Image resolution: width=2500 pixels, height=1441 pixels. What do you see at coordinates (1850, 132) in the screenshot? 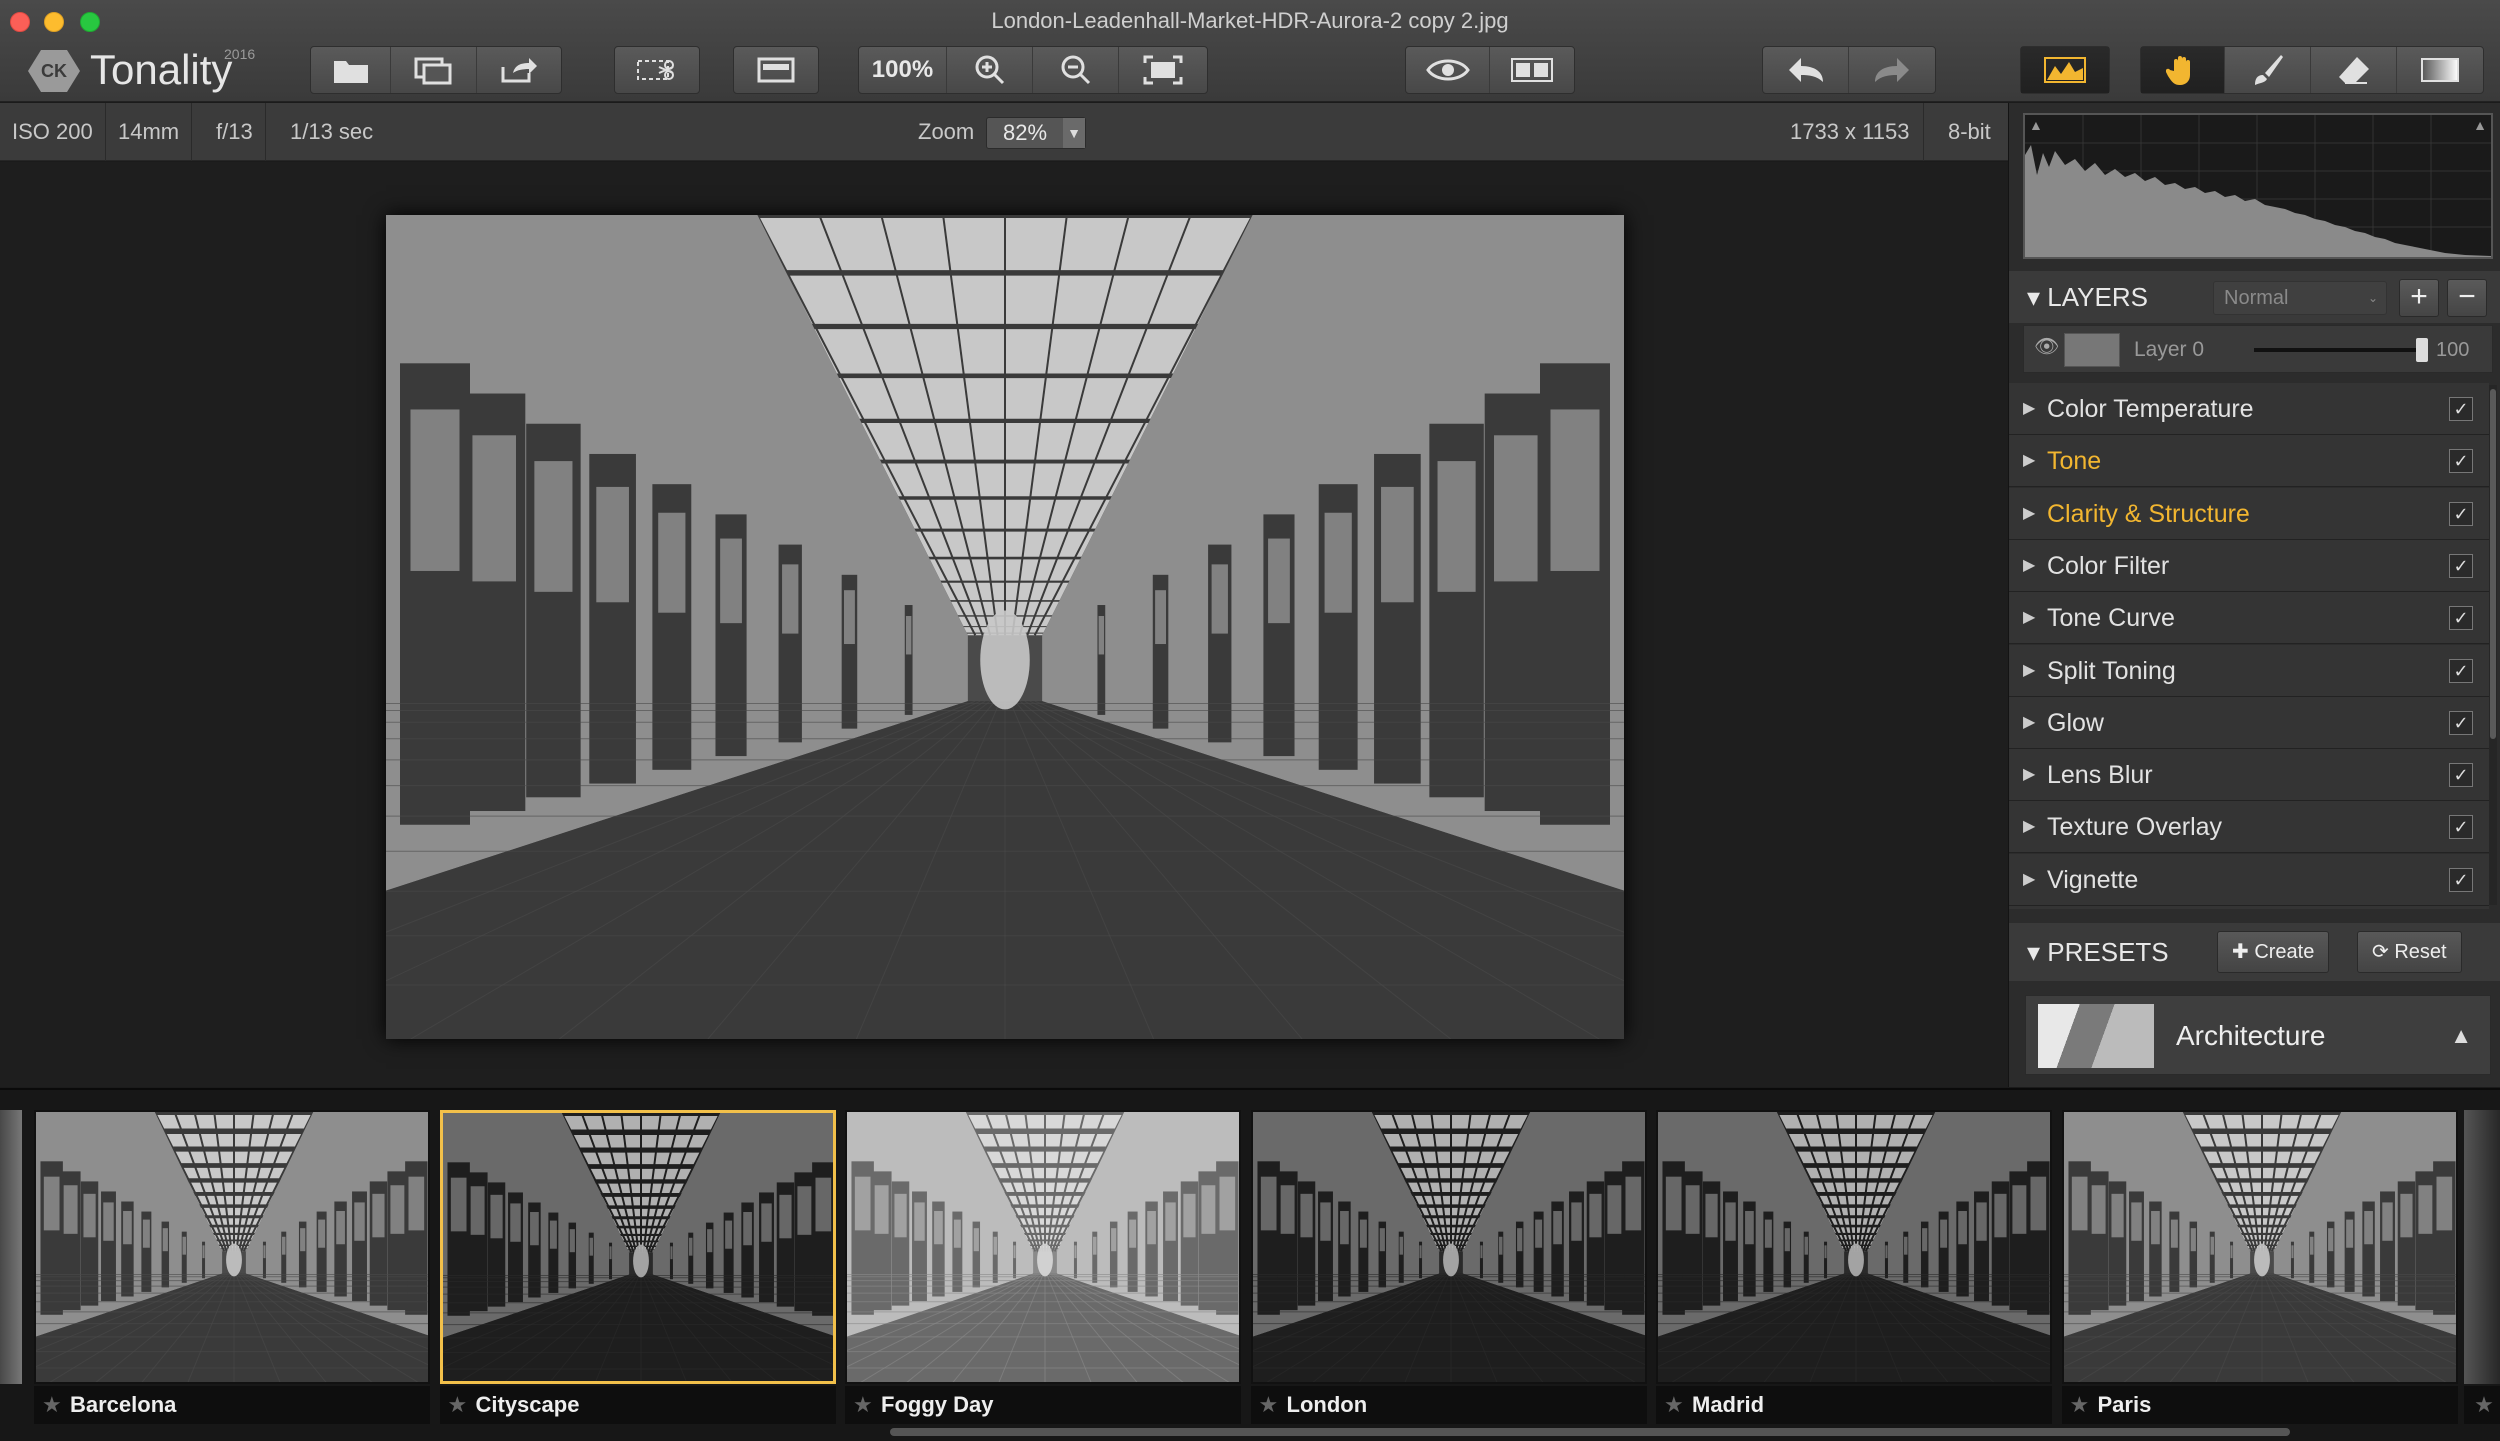
I see `image-dimensions: 1733 x 1153` at bounding box center [1850, 132].